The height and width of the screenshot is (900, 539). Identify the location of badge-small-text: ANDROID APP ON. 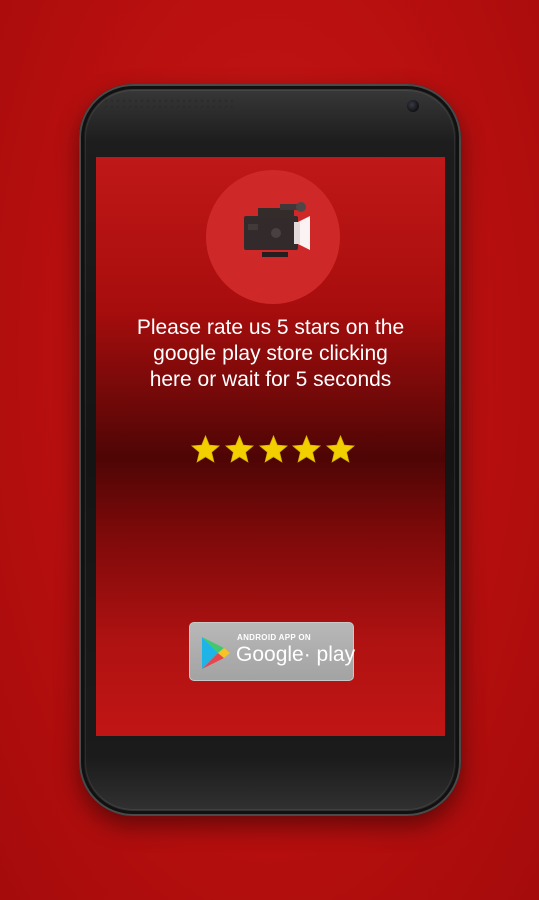
(274, 637).